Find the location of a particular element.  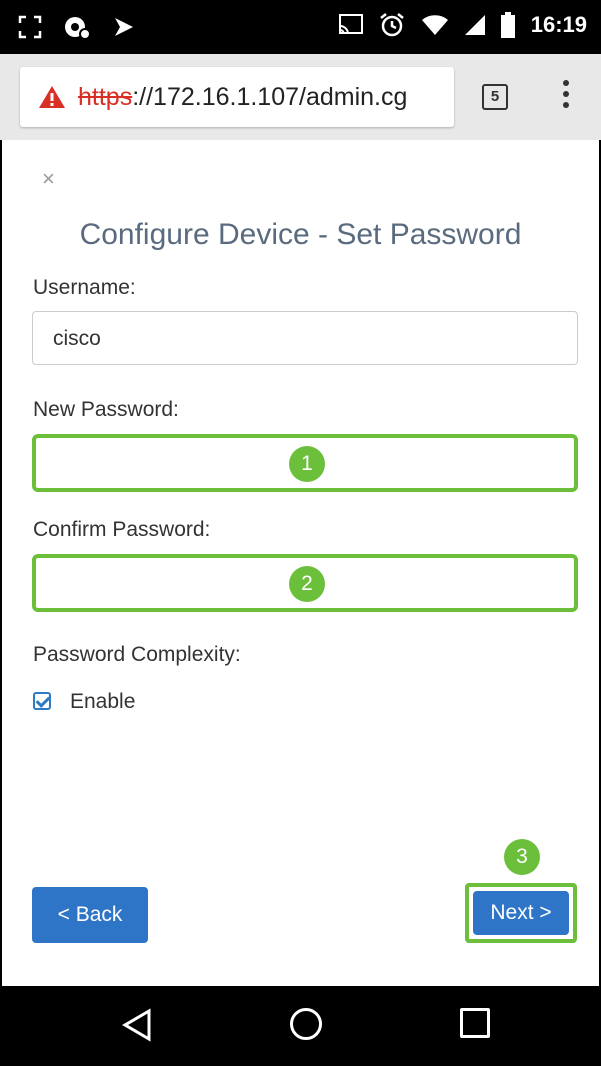

wifi-icon is located at coordinates (434, 25).